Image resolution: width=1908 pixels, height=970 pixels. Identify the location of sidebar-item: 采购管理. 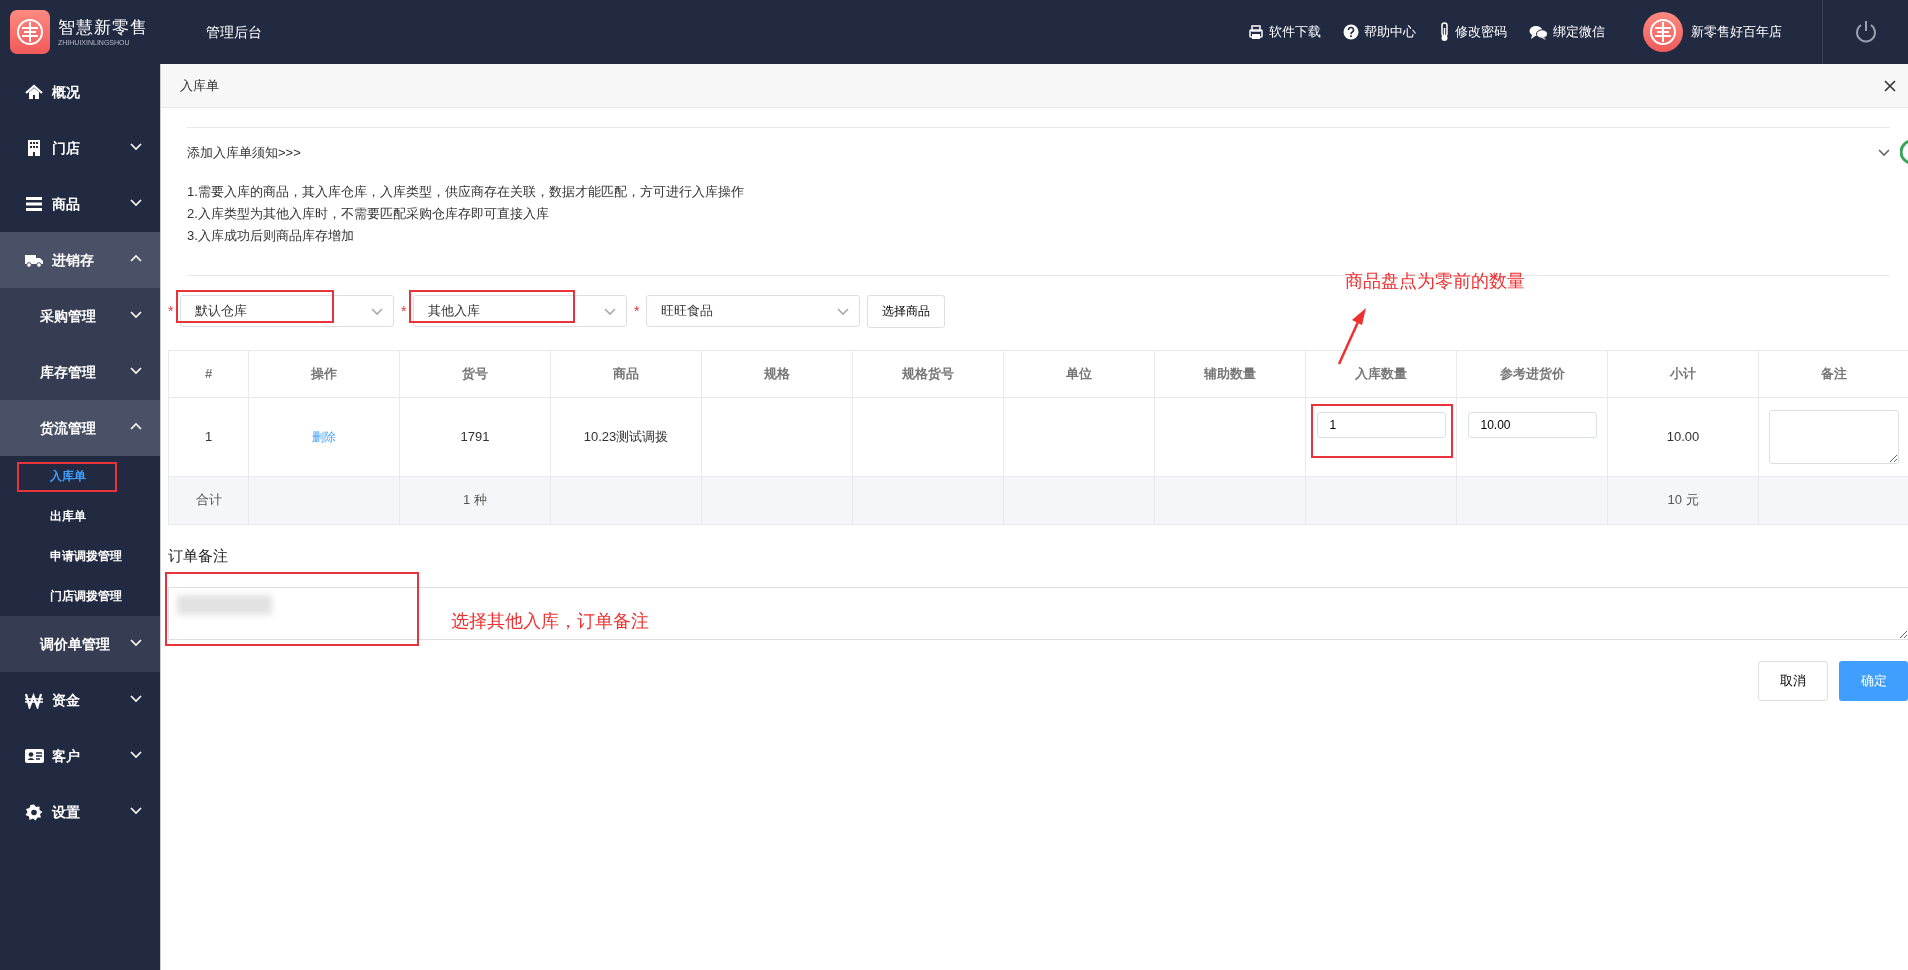
(80, 316).